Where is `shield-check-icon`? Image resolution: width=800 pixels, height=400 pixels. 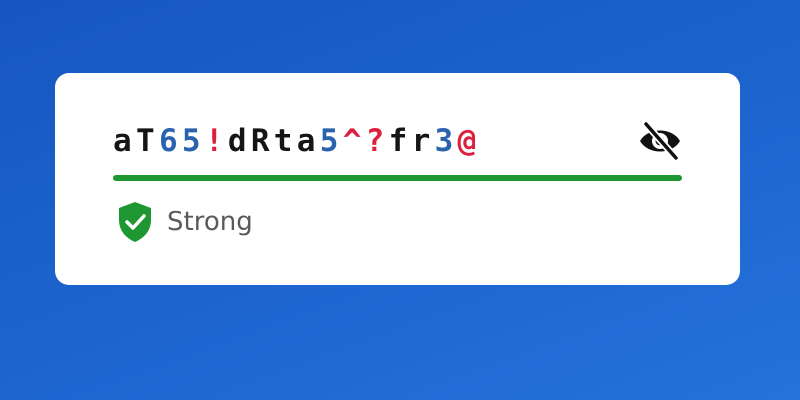 shield-check-icon is located at coordinates (135, 222).